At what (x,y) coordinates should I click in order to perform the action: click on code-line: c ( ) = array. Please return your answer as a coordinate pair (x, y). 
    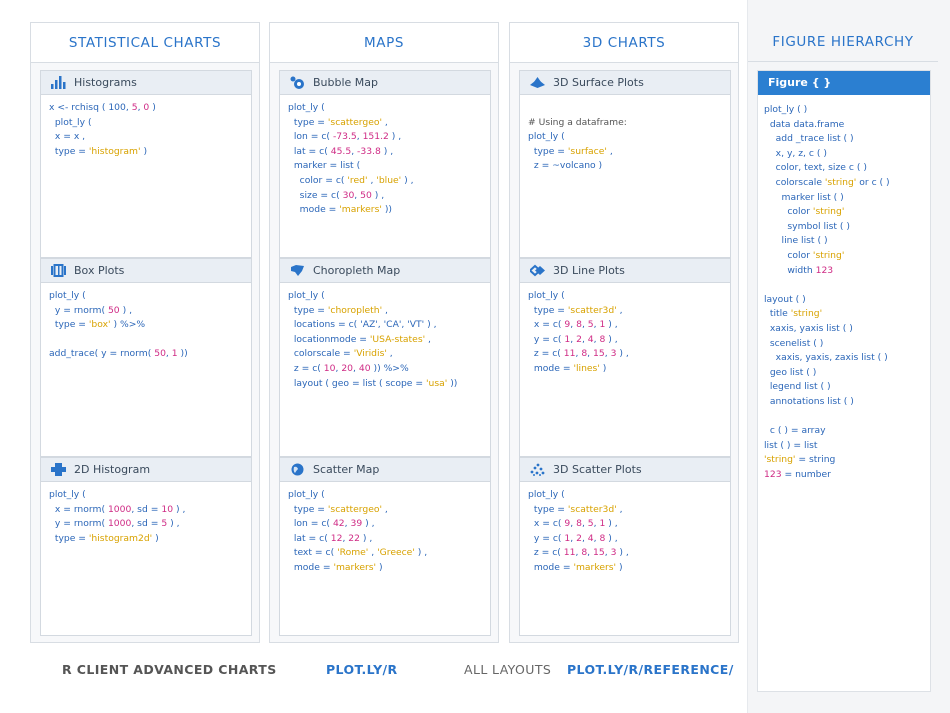
    Looking at the image, I should click on (795, 431).